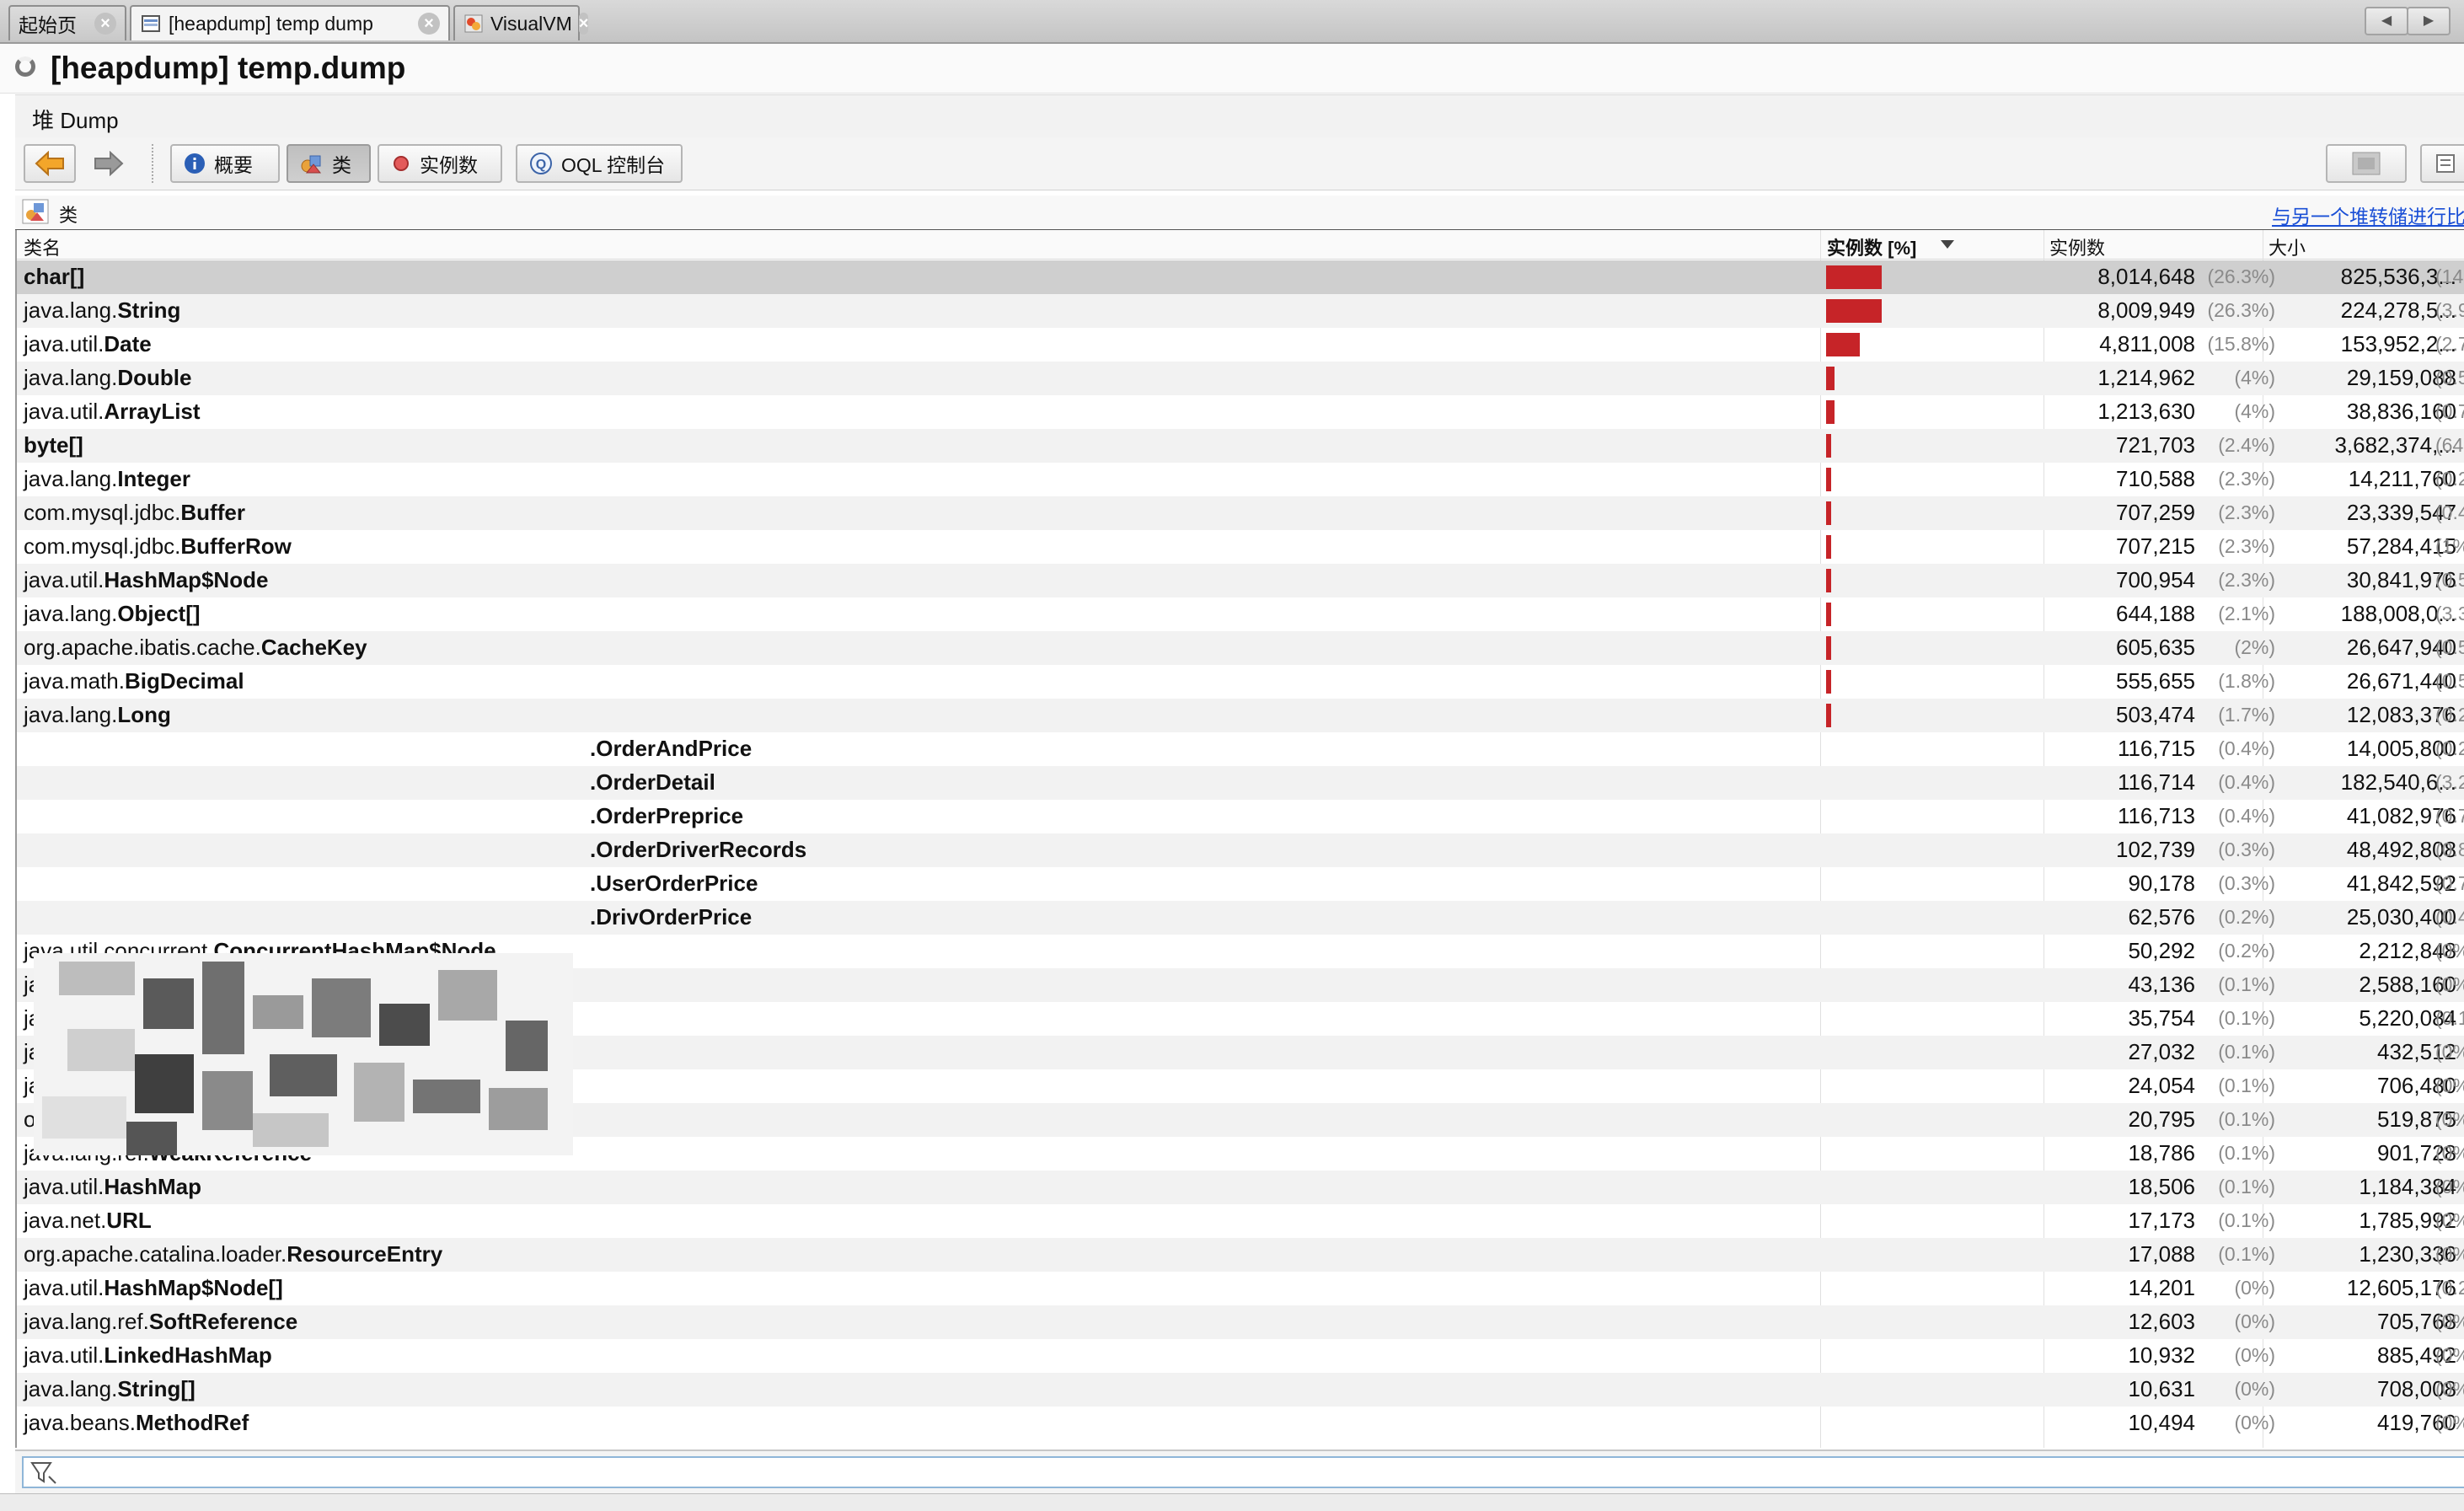  Describe the element at coordinates (2401, 748) in the screenshot. I see `size-cell: 14,005,800` at that location.